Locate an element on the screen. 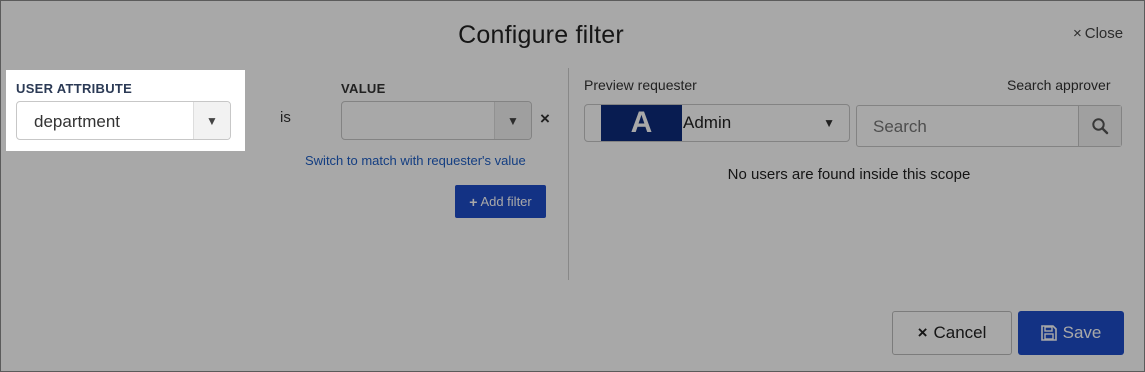  switch-to-requester-value-link: Switch to match with requester's value is located at coordinates (415, 160).